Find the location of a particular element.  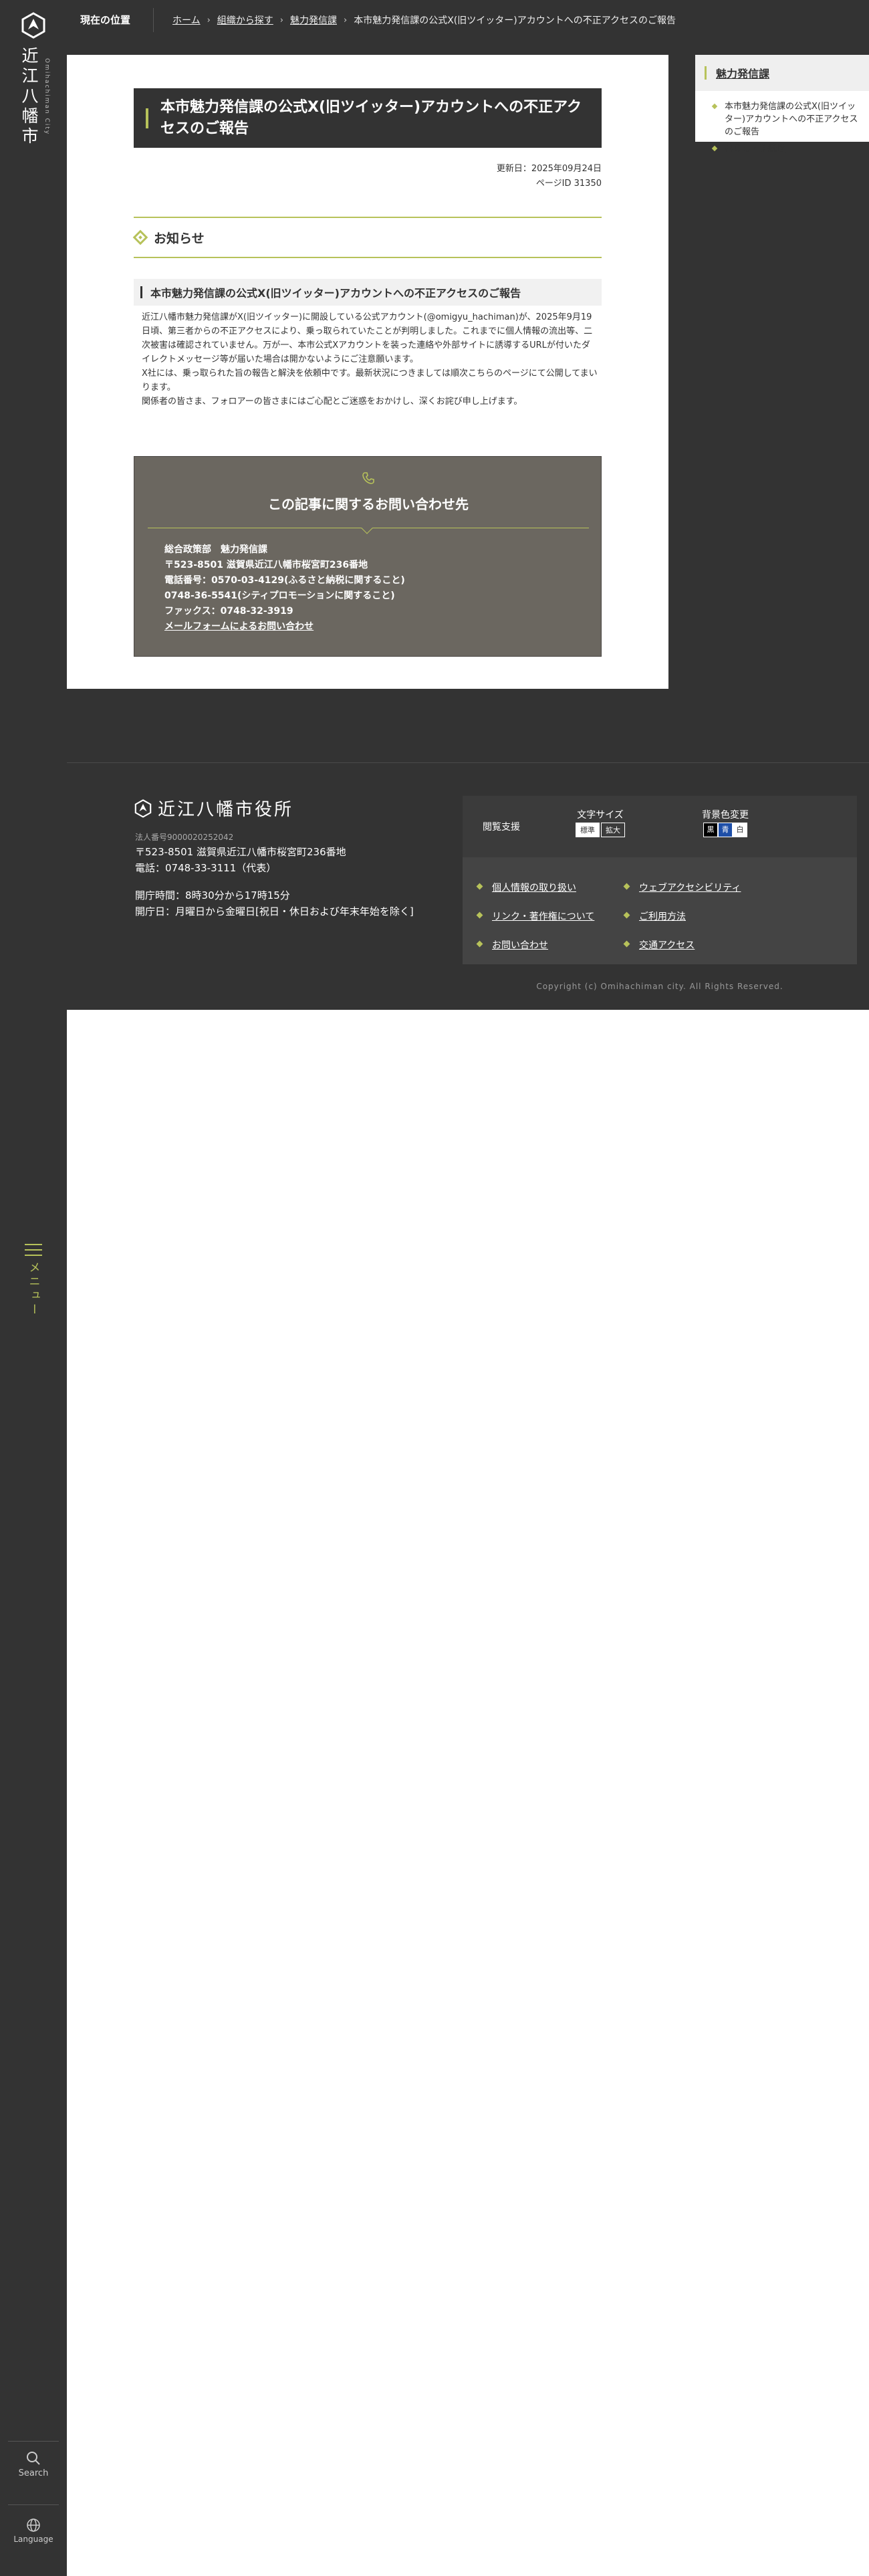

search-icon is located at coordinates (33, 2459).